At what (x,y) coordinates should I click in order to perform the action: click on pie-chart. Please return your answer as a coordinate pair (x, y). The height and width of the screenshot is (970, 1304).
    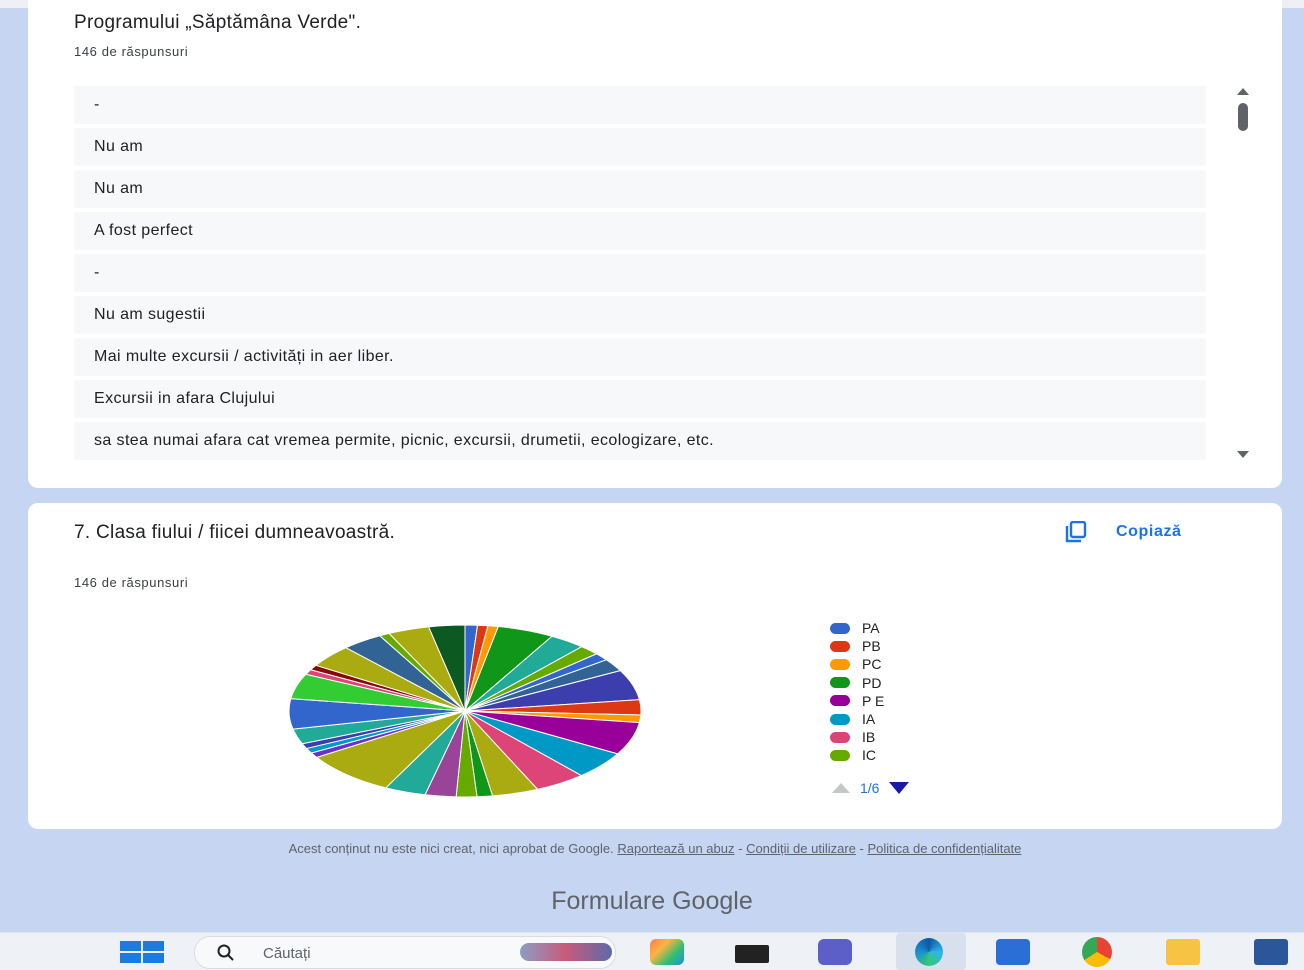
    Looking at the image, I should click on (465, 711).